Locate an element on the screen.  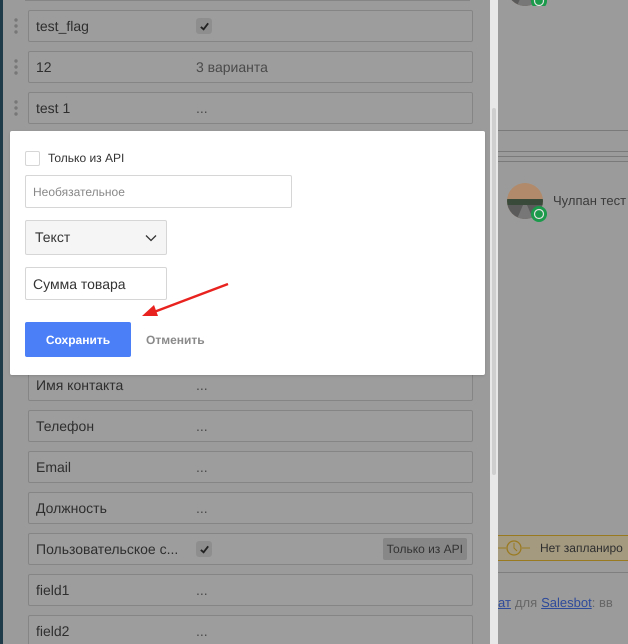
field-label: field2 is located at coordinates (53, 631).